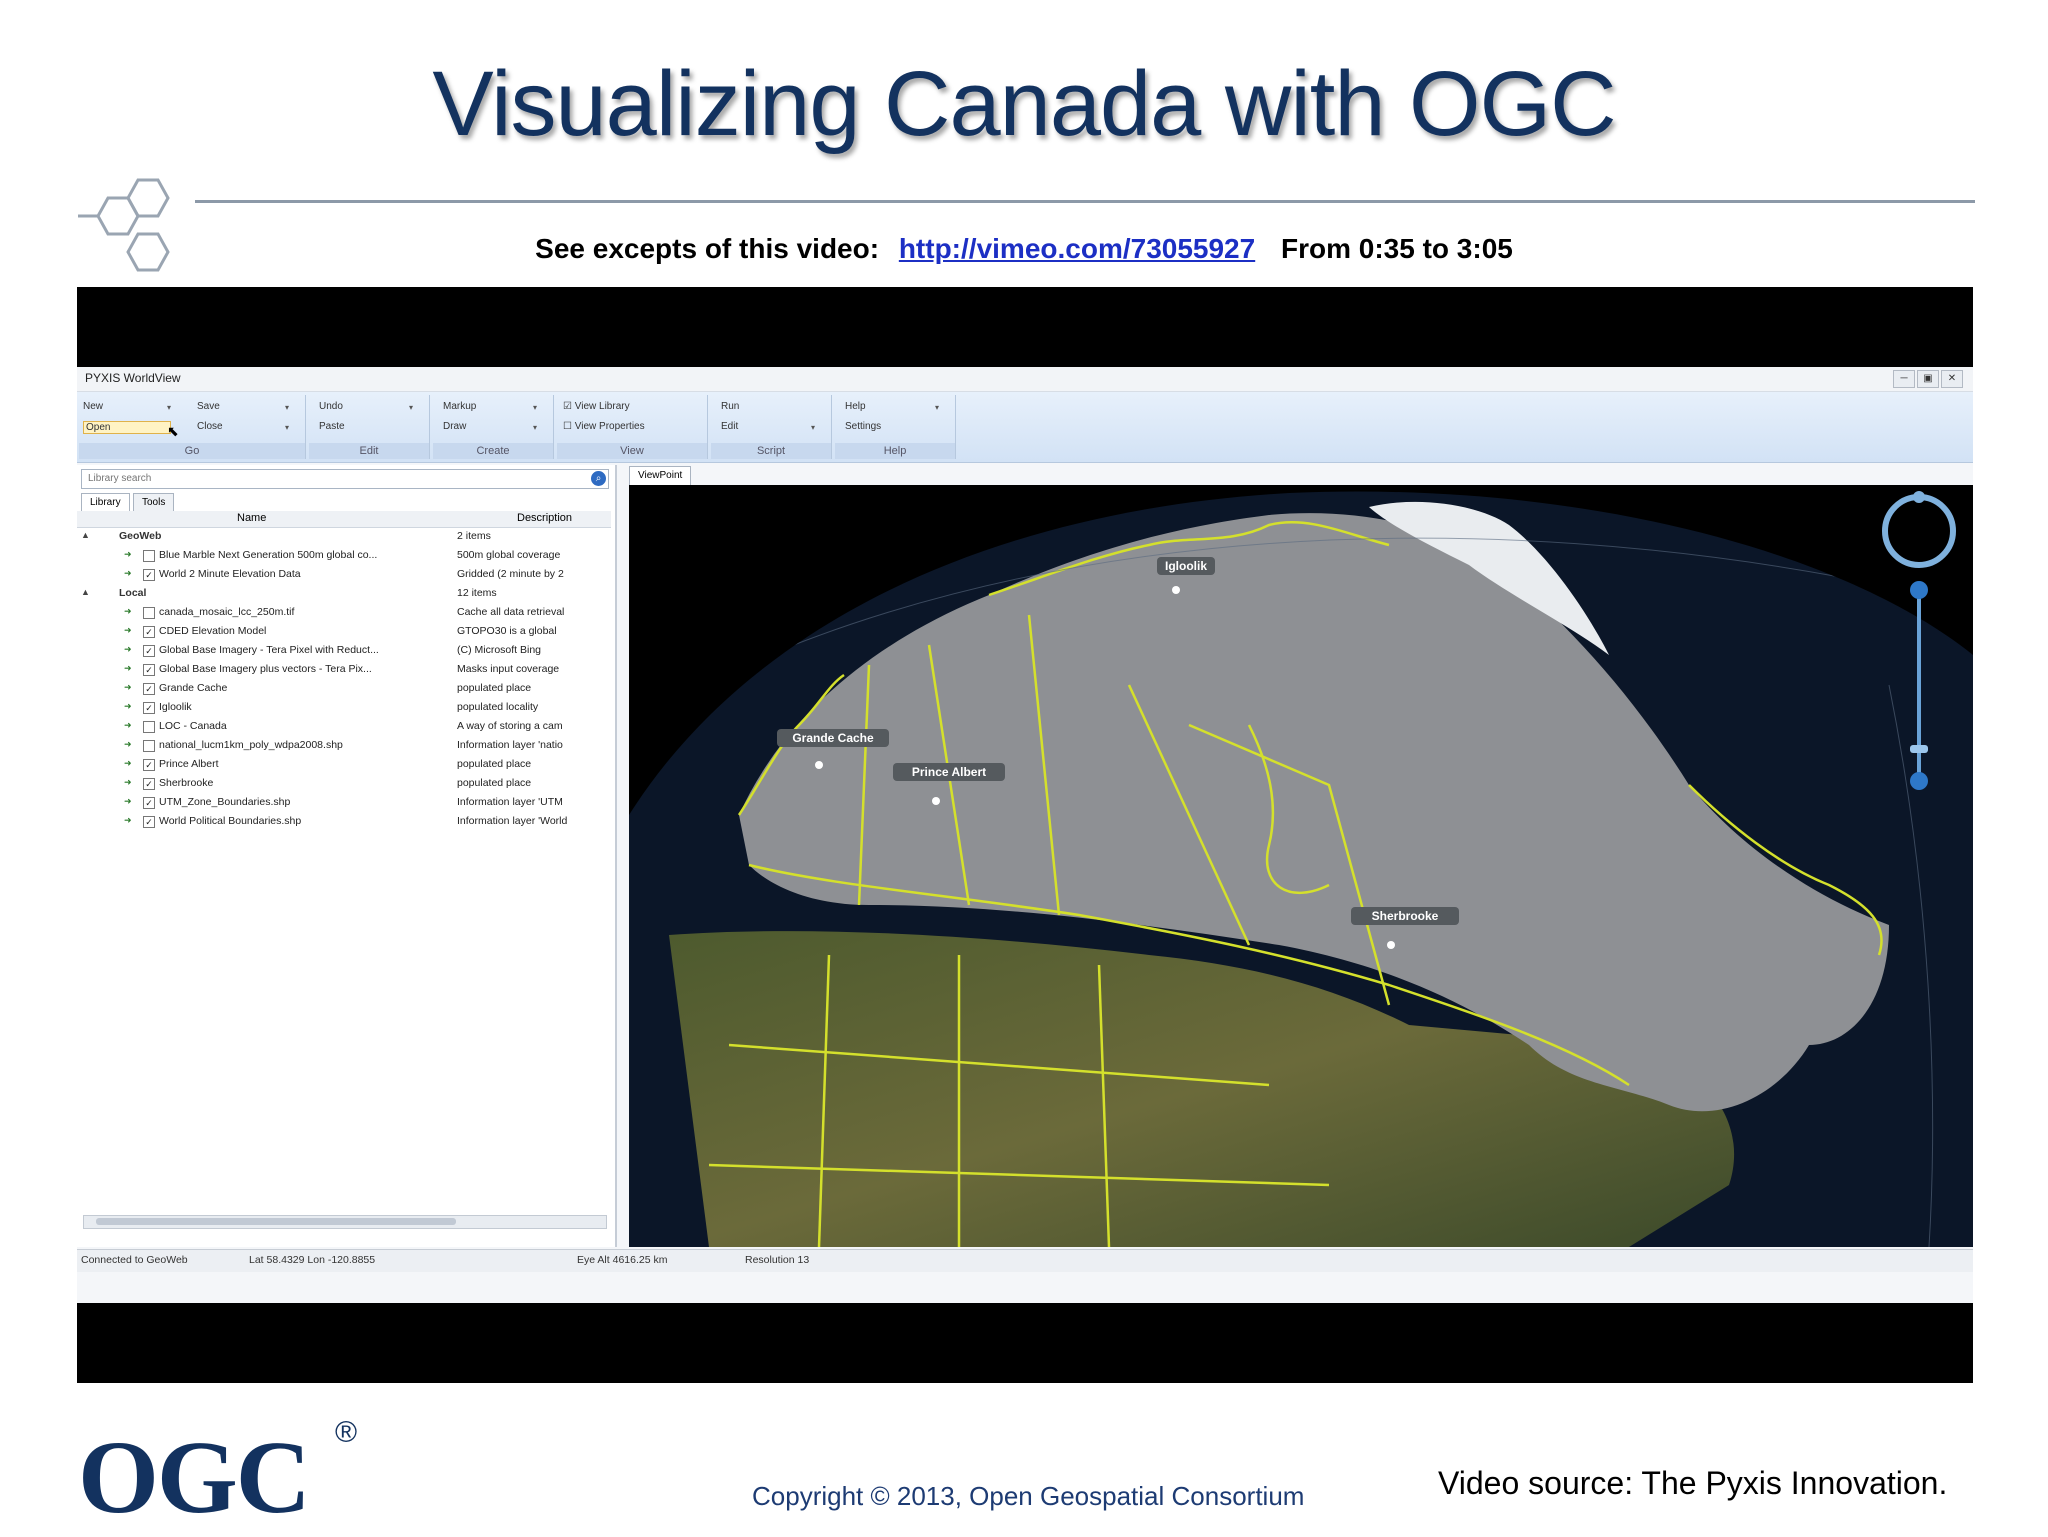 This screenshot has height=1537, width=2048. Describe the element at coordinates (344, 765) in the screenshot. I see `library-item-row: ➜ ✓ Prince Albert populated place` at that location.